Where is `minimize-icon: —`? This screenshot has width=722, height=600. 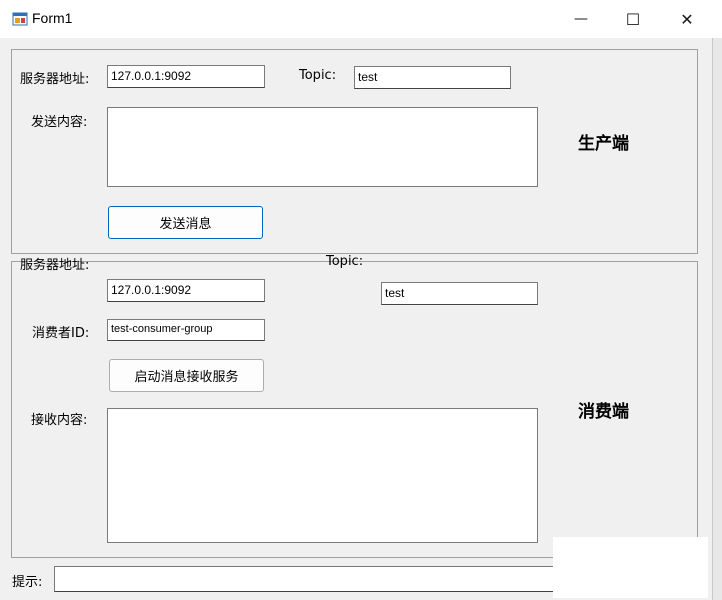
minimize-icon: — is located at coordinates (581, 19).